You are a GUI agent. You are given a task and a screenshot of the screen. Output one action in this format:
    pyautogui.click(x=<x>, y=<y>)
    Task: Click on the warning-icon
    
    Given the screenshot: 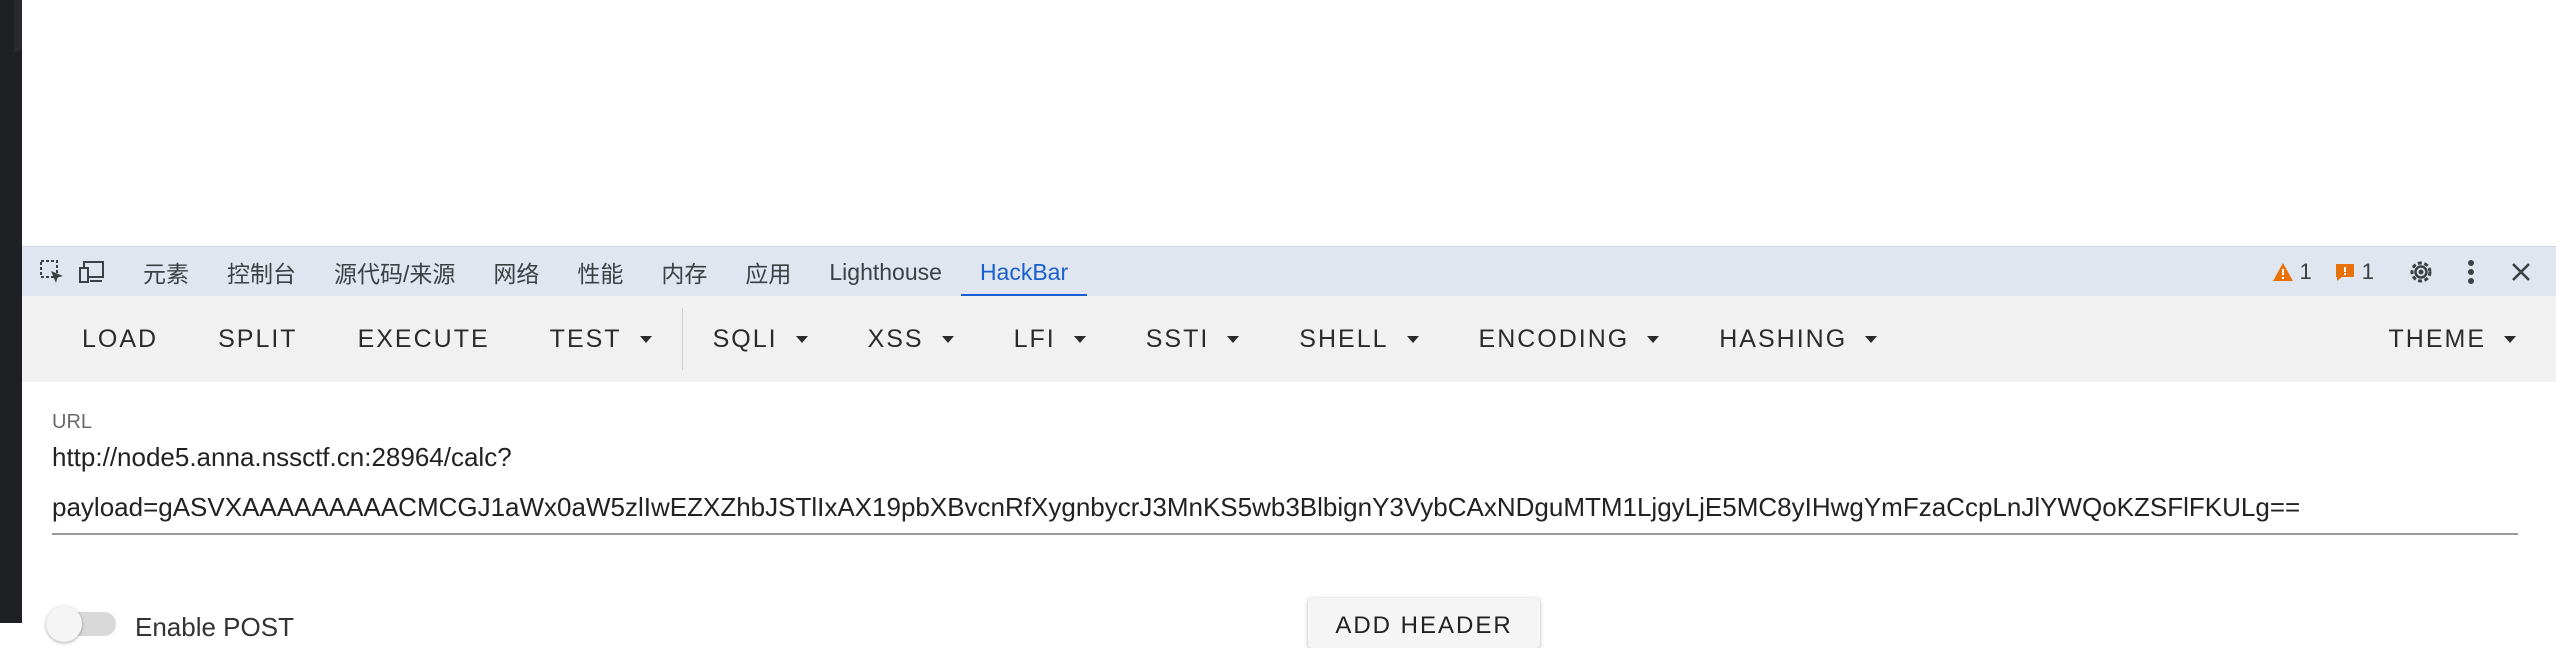 What is the action you would take?
    pyautogui.click(x=2283, y=272)
    